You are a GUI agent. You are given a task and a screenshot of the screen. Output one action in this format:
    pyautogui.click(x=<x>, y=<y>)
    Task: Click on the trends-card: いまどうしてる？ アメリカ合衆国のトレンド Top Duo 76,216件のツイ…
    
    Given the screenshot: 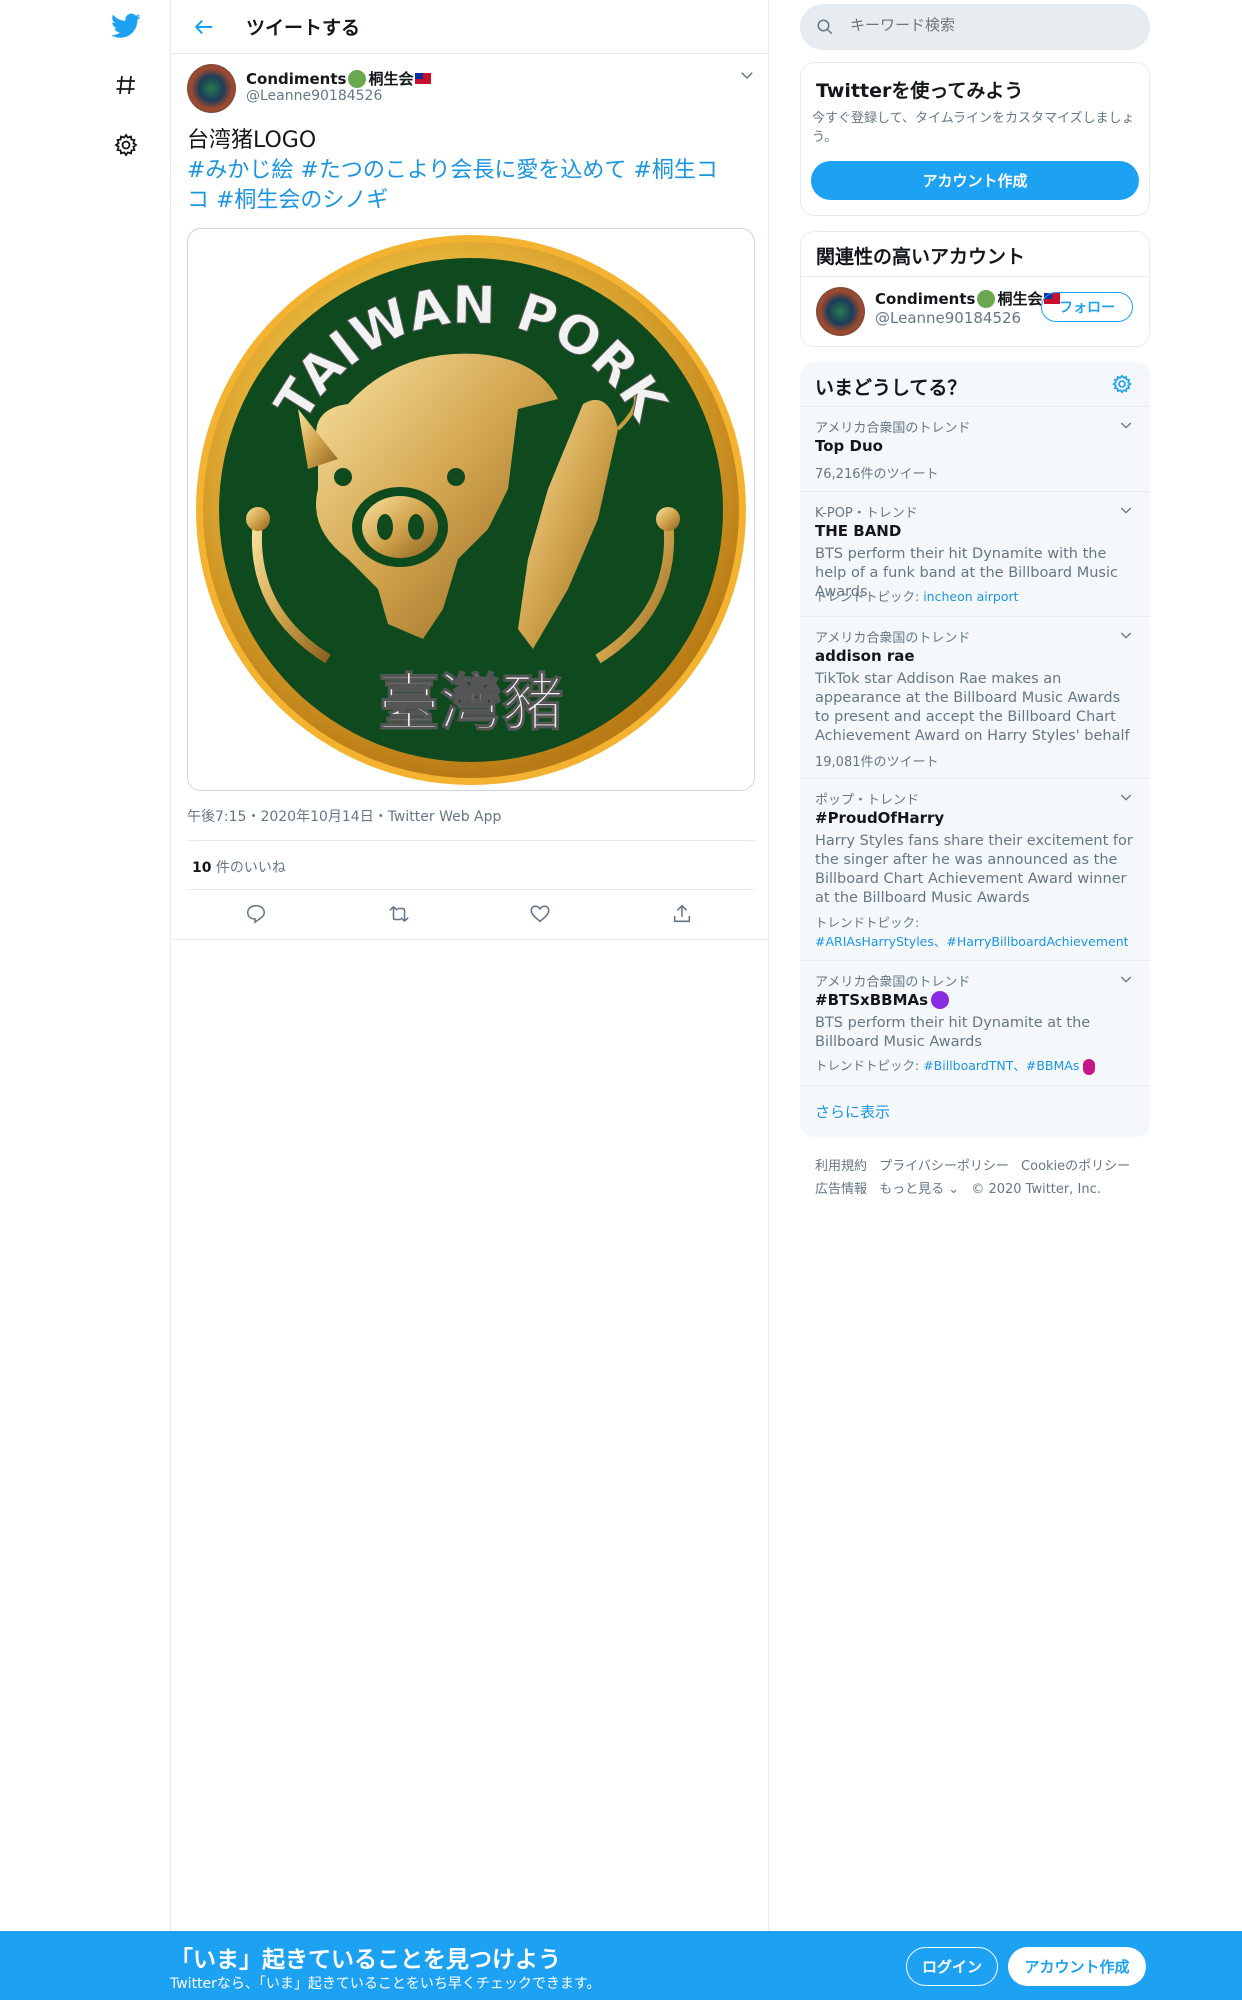 What is the action you would take?
    pyautogui.click(x=975, y=749)
    